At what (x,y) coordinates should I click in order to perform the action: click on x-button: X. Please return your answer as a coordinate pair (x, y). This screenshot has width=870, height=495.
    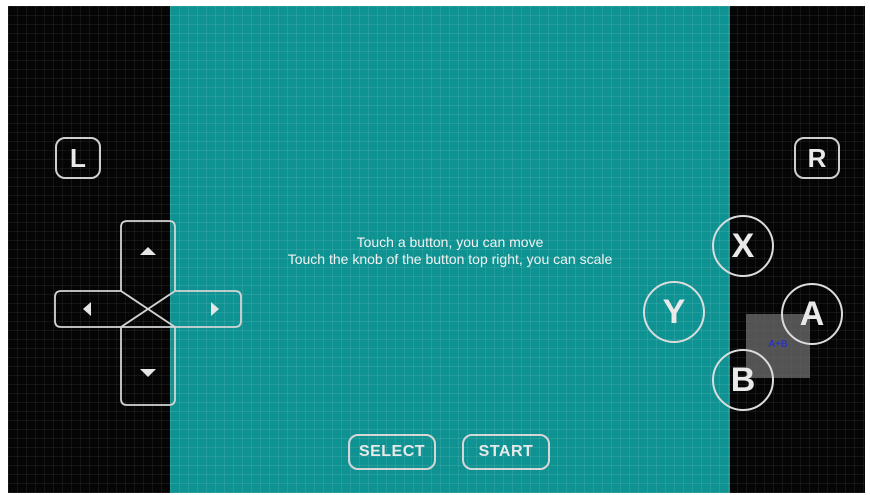
    Looking at the image, I should click on (743, 246).